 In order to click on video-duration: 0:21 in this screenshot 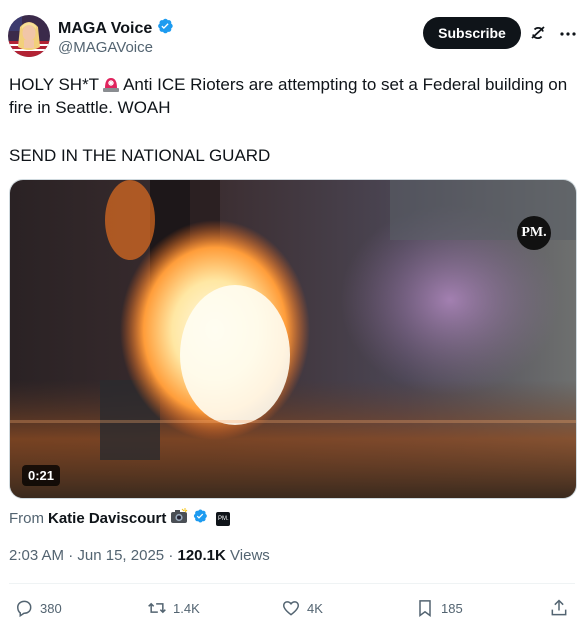, I will do `click(41, 475)`.